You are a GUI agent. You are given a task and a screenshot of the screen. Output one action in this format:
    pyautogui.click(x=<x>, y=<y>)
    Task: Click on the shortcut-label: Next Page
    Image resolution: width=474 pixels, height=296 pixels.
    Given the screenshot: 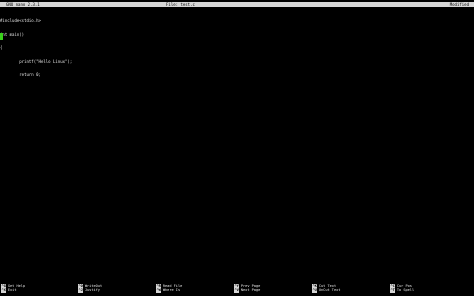 What is the action you would take?
    pyautogui.click(x=250, y=290)
    